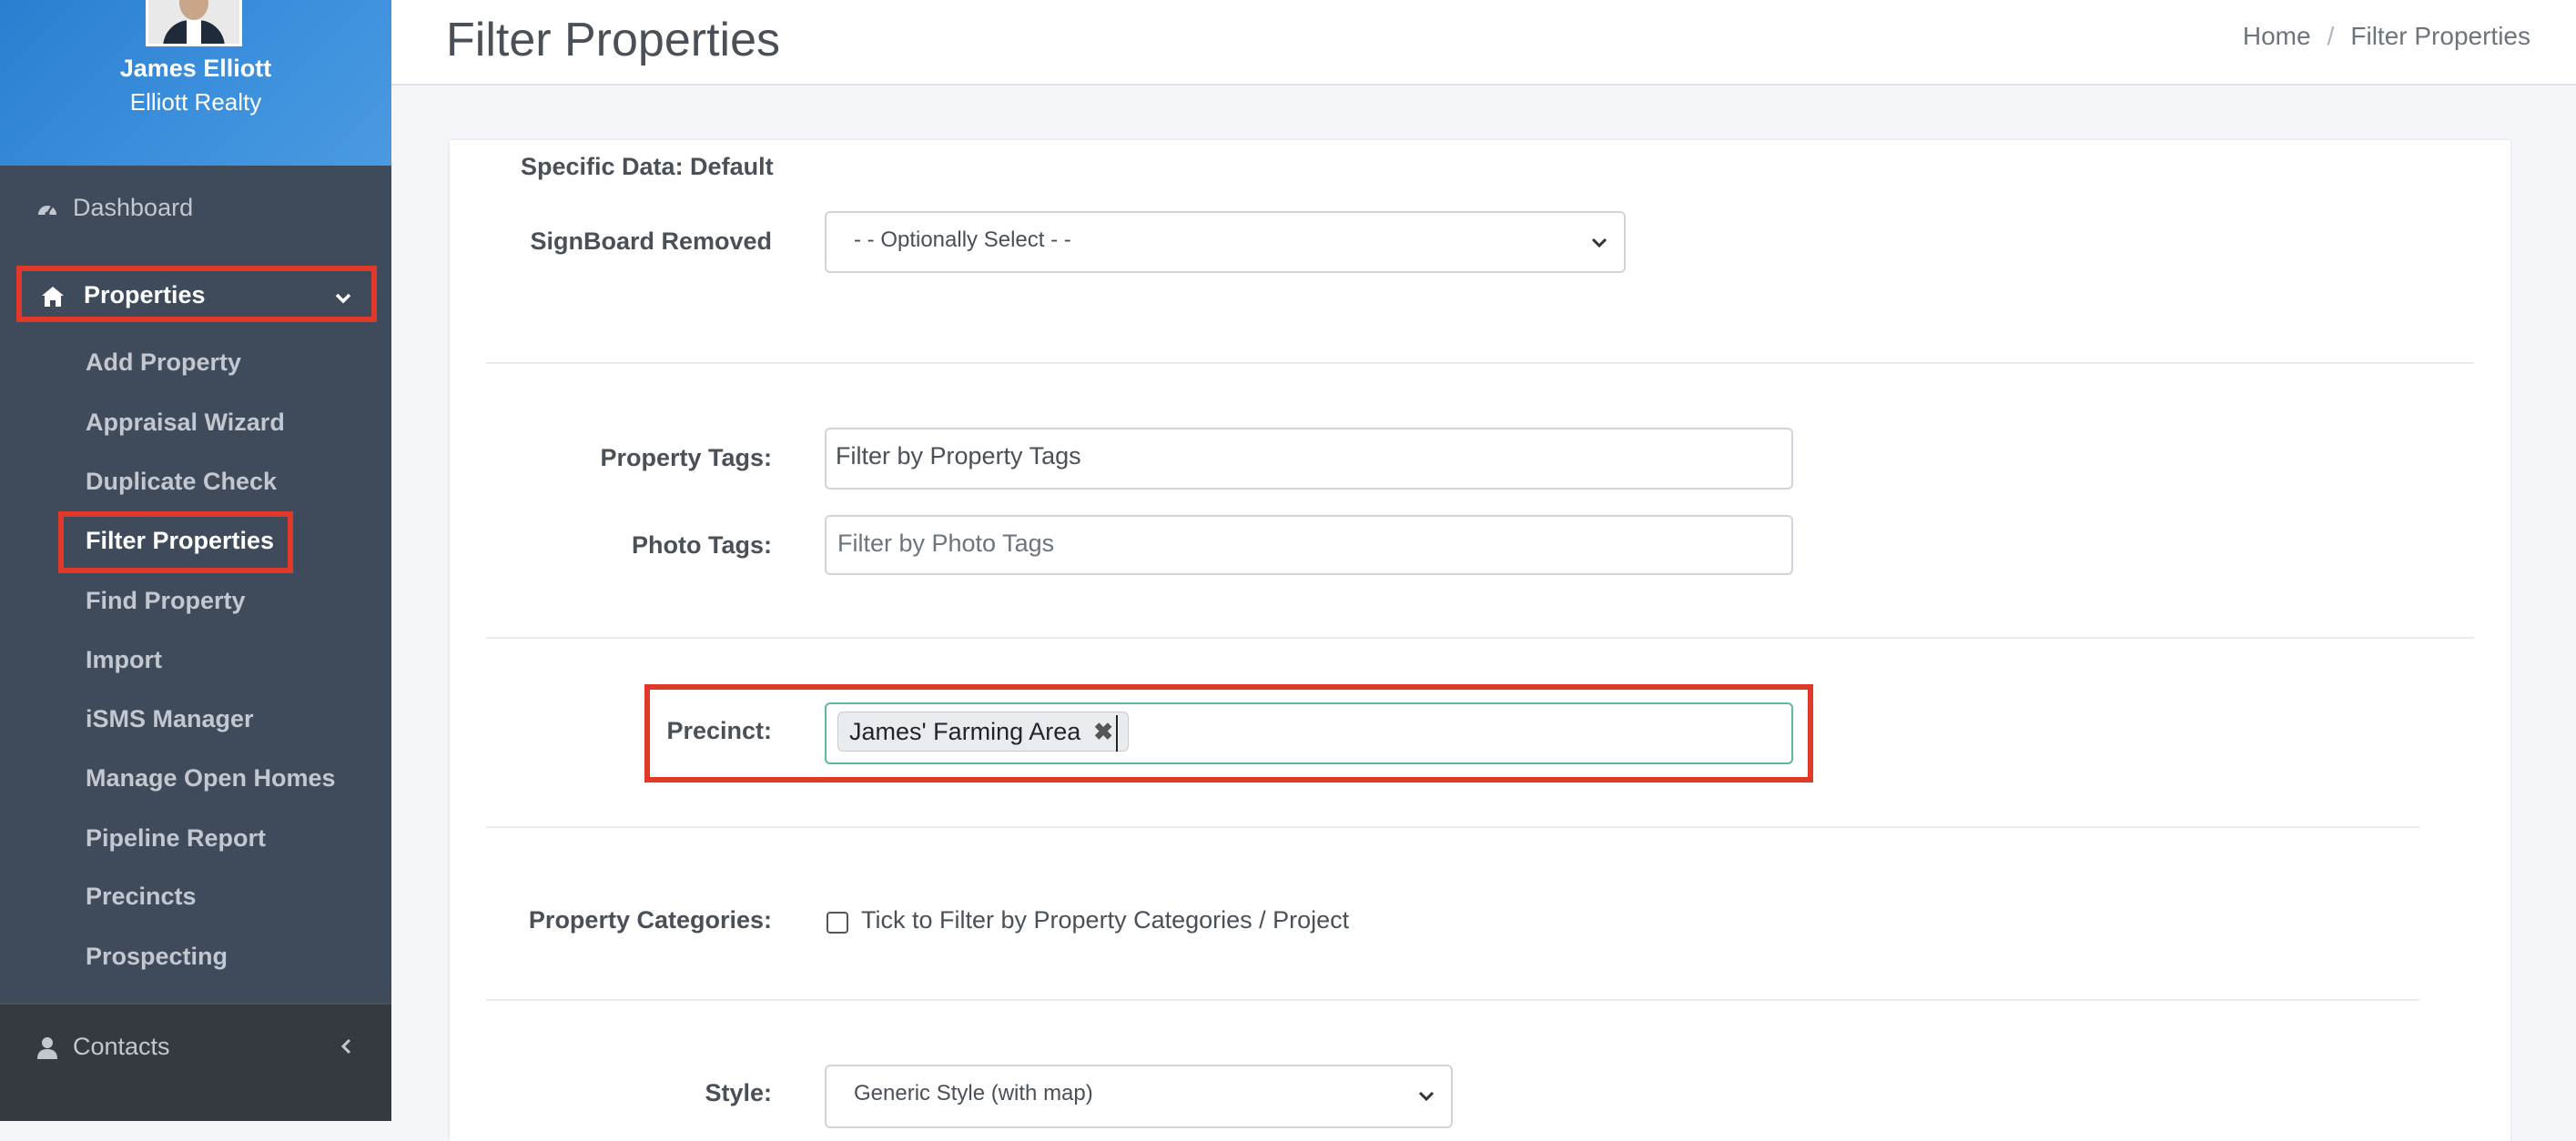  I want to click on breadcrumb-current: Filter Properties, so click(2440, 36).